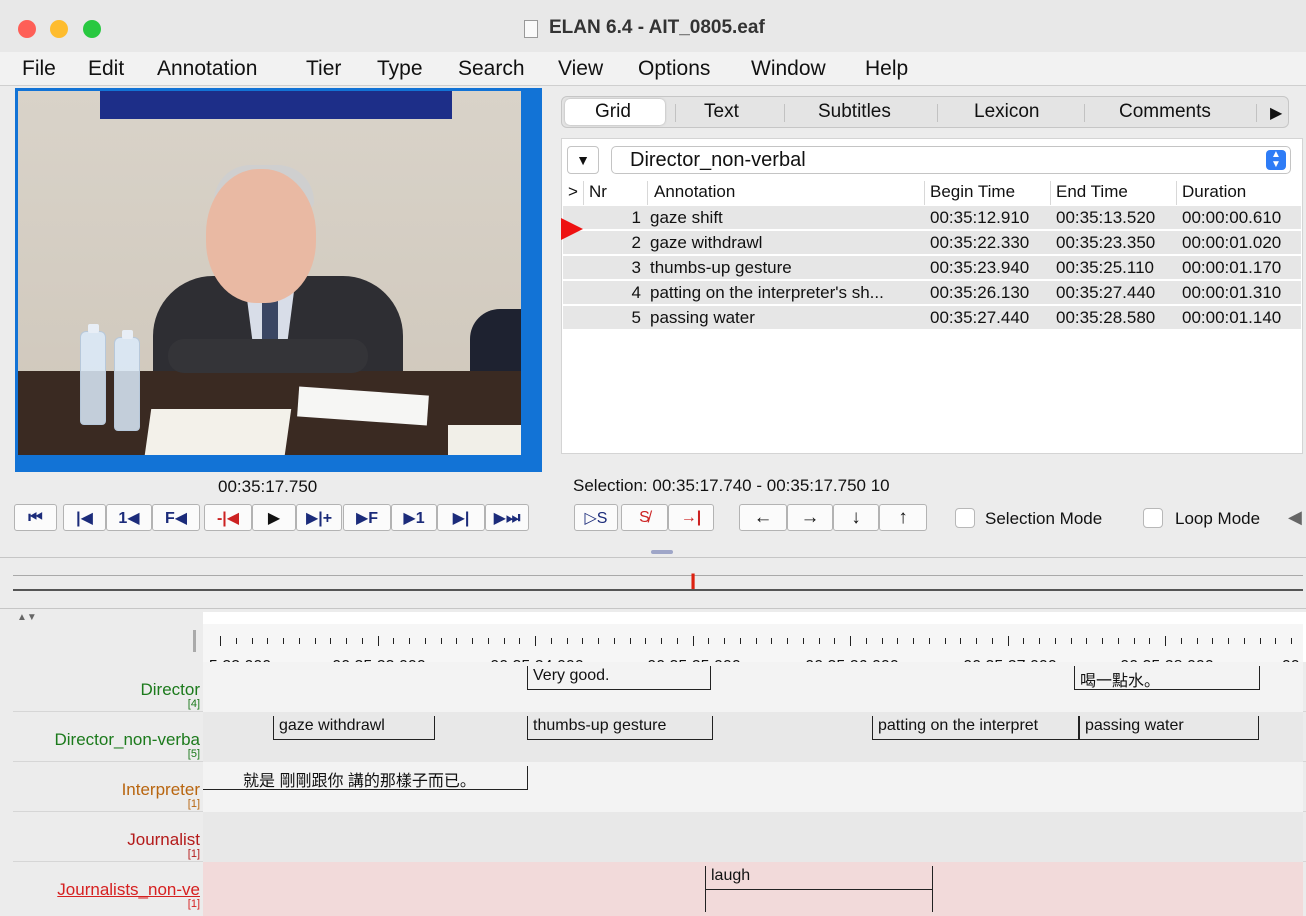 The height and width of the screenshot is (916, 1306). Describe the element at coordinates (400, 69) in the screenshot. I see `menu-type: Type` at that location.